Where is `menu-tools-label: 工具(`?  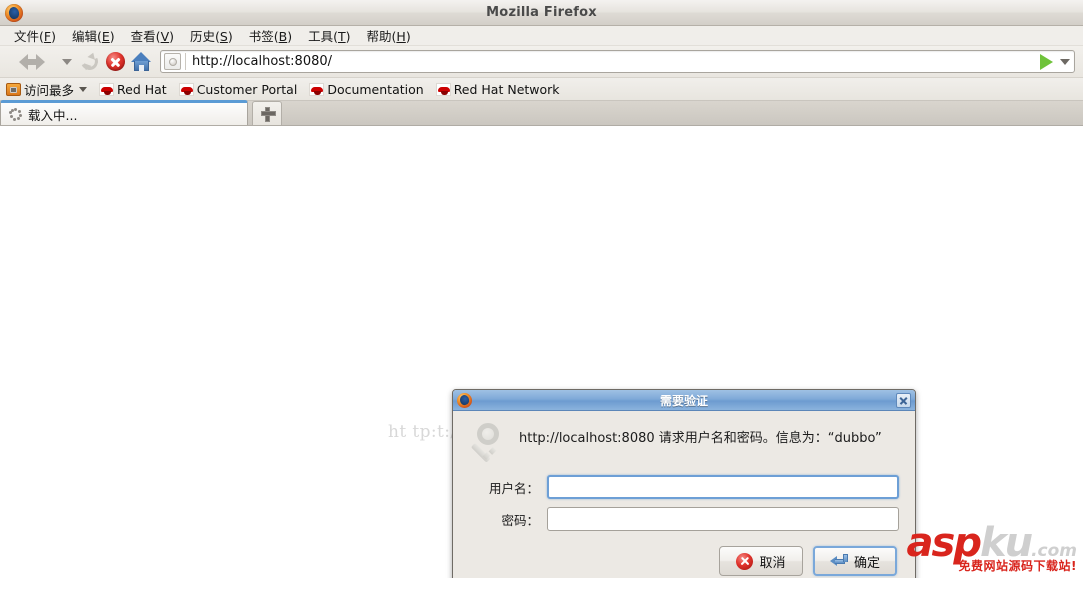 menu-tools-label: 工具( is located at coordinates (323, 36).